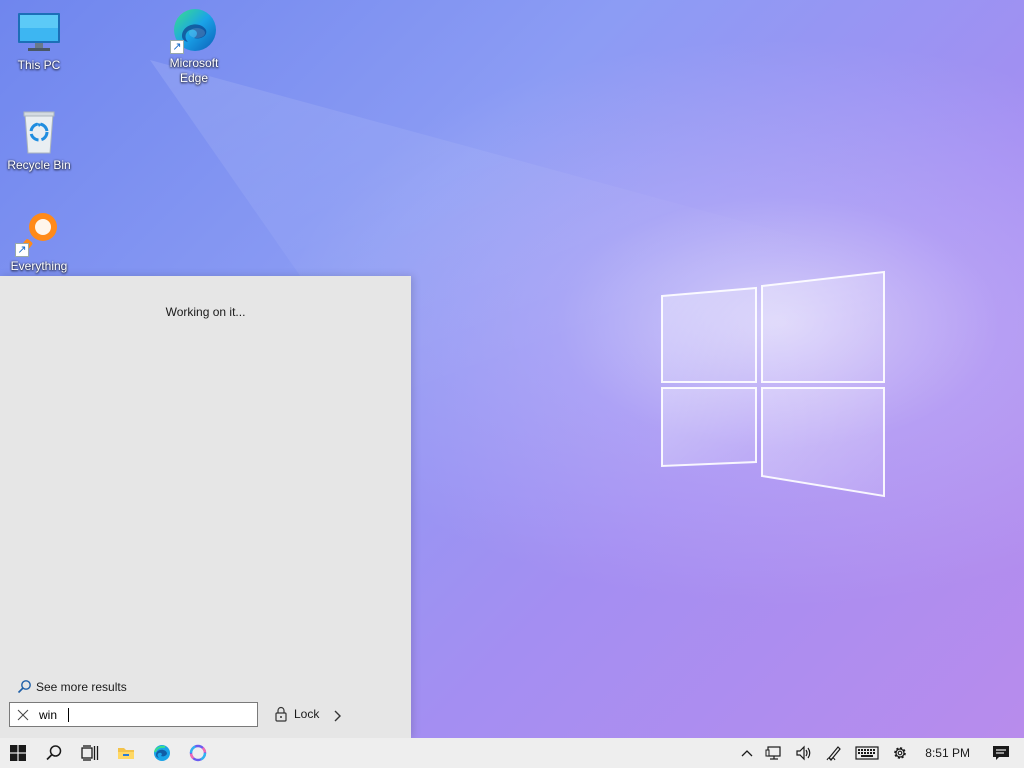 This screenshot has height=768, width=1024. I want to click on desktop-icon-this-pc: This PC, so click(39, 40).